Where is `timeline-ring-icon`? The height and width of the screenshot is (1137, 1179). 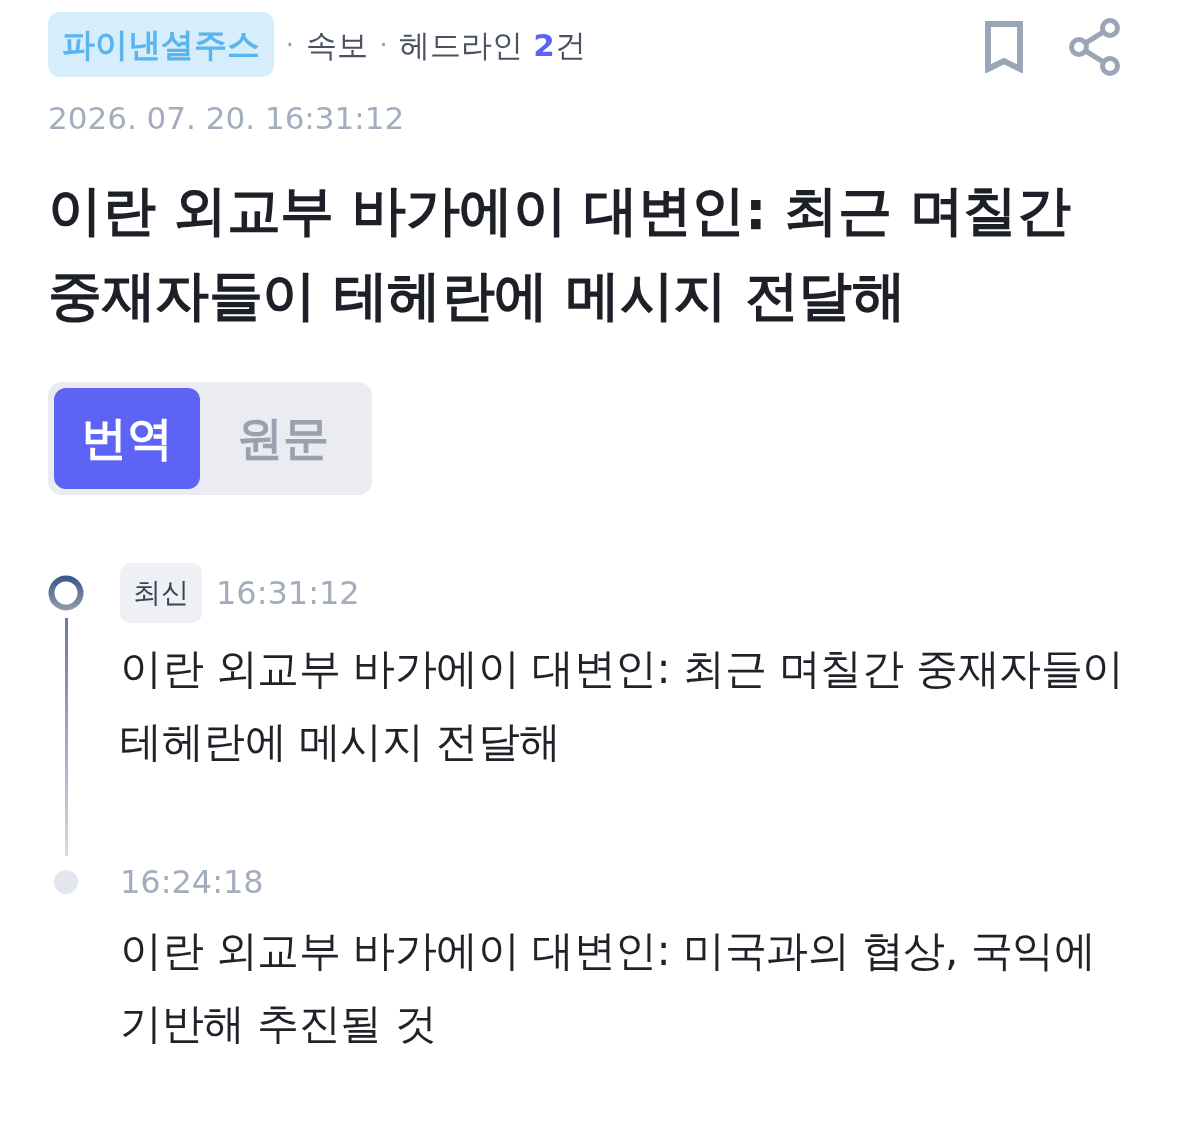
timeline-ring-icon is located at coordinates (66, 593).